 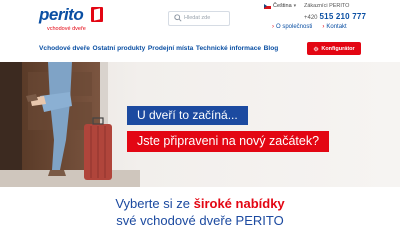 I want to click on promo-highlight: široké nabídky, so click(x=239, y=203).